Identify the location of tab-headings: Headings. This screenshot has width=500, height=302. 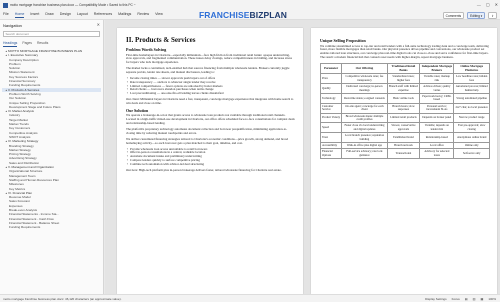
(10, 44).